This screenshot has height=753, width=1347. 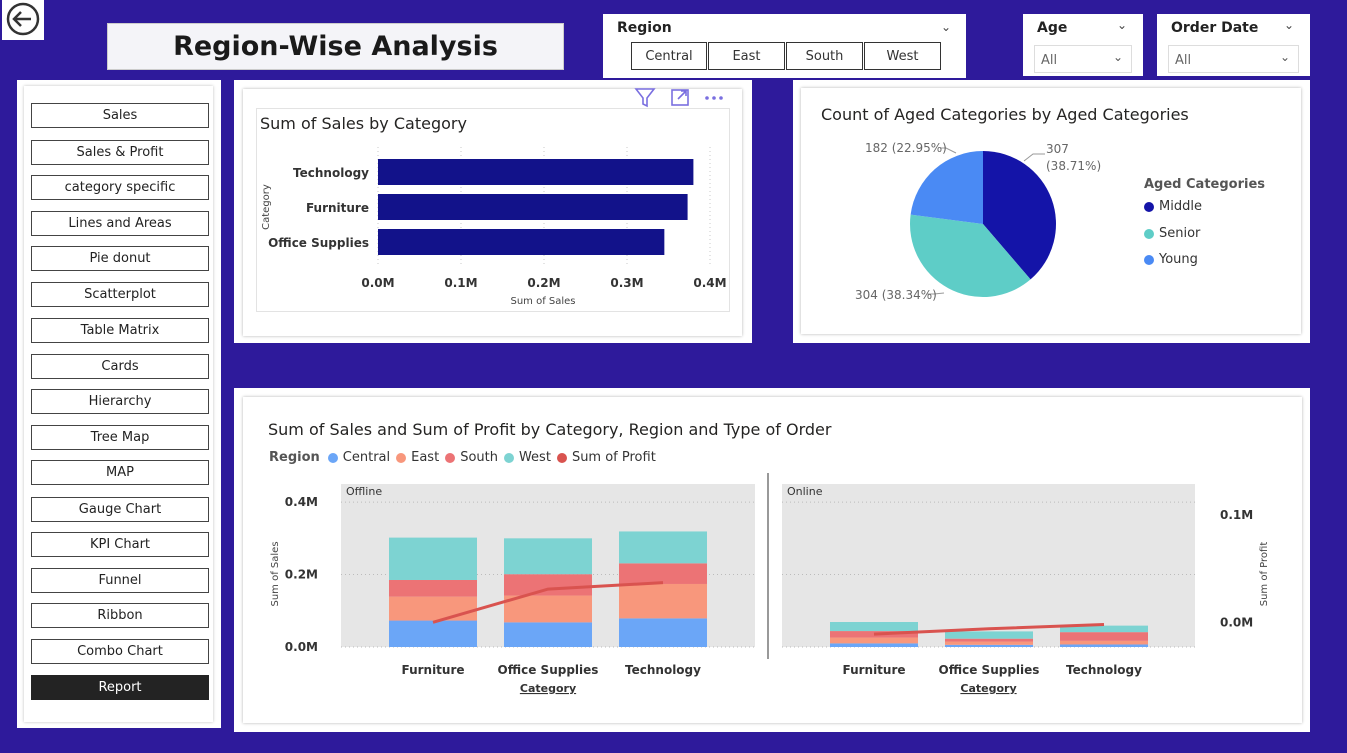 I want to click on legend-title: Aged Categories, so click(x=1205, y=184).